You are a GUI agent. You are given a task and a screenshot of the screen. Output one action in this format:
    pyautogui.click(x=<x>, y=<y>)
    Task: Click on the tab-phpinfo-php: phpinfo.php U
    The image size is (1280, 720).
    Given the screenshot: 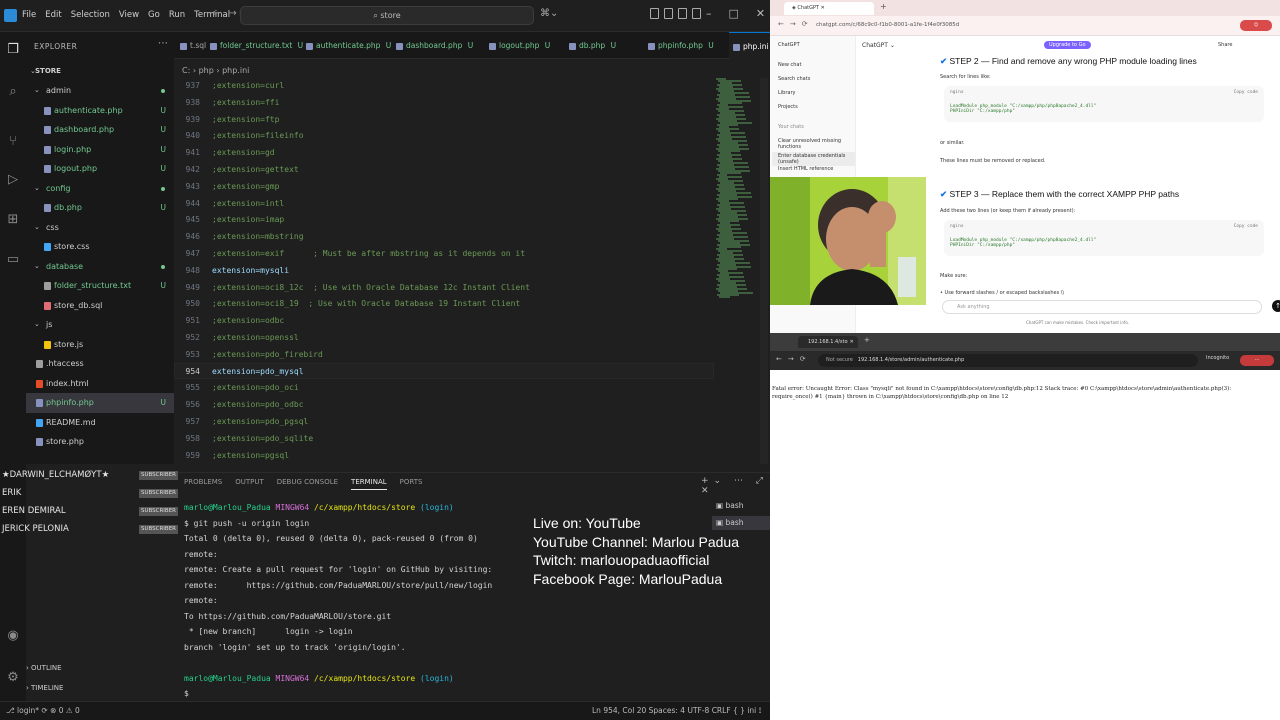 What is the action you would take?
    pyautogui.click(x=681, y=45)
    